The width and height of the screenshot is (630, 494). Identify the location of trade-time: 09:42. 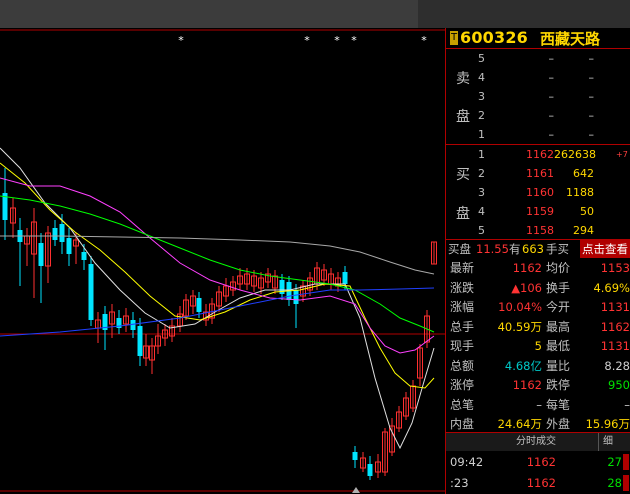
(467, 462).